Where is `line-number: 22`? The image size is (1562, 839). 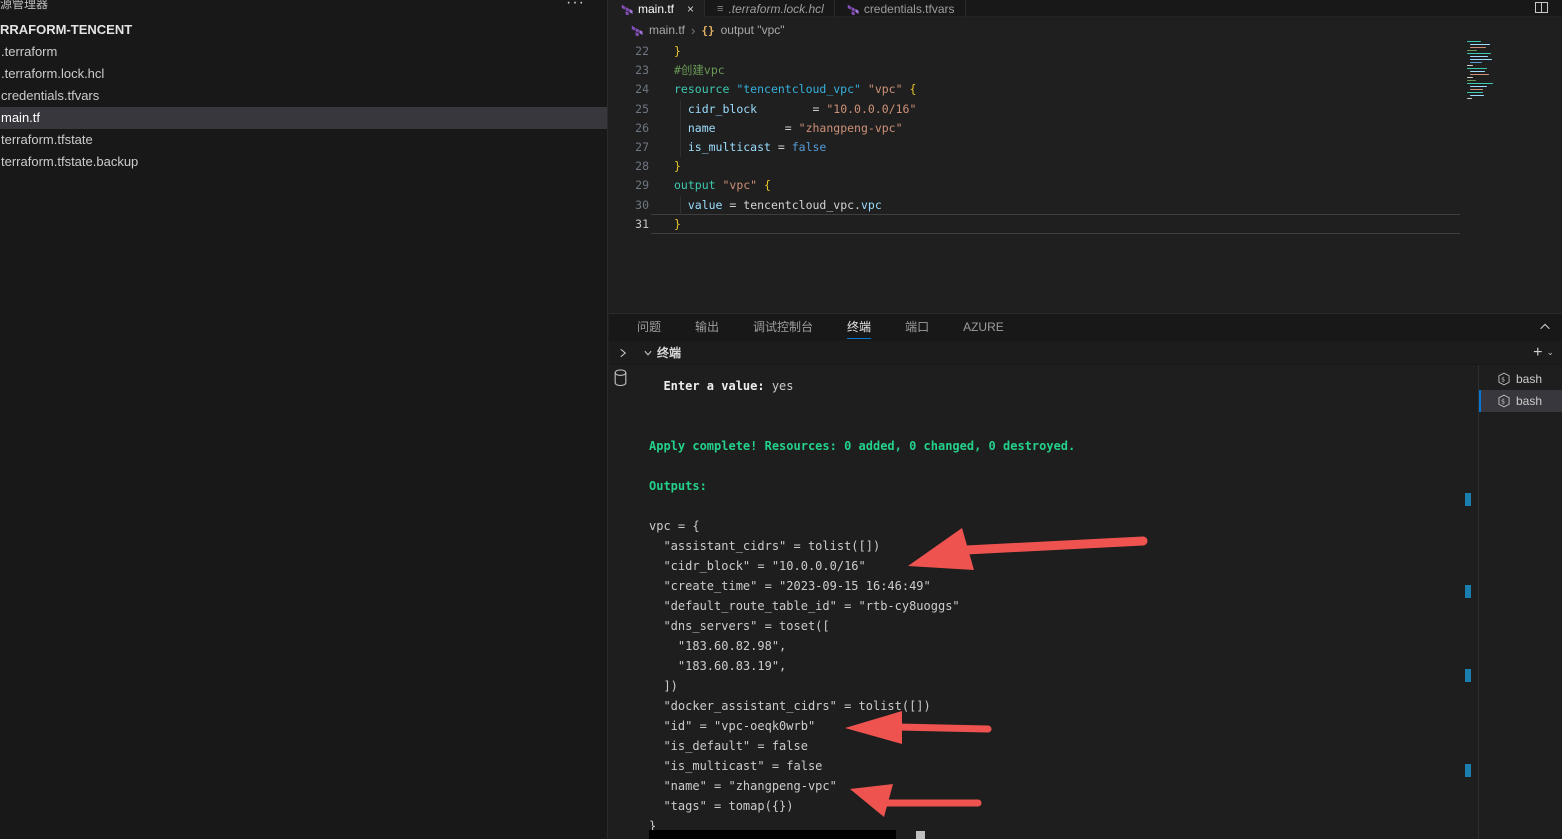
line-number: 22 is located at coordinates (642, 51).